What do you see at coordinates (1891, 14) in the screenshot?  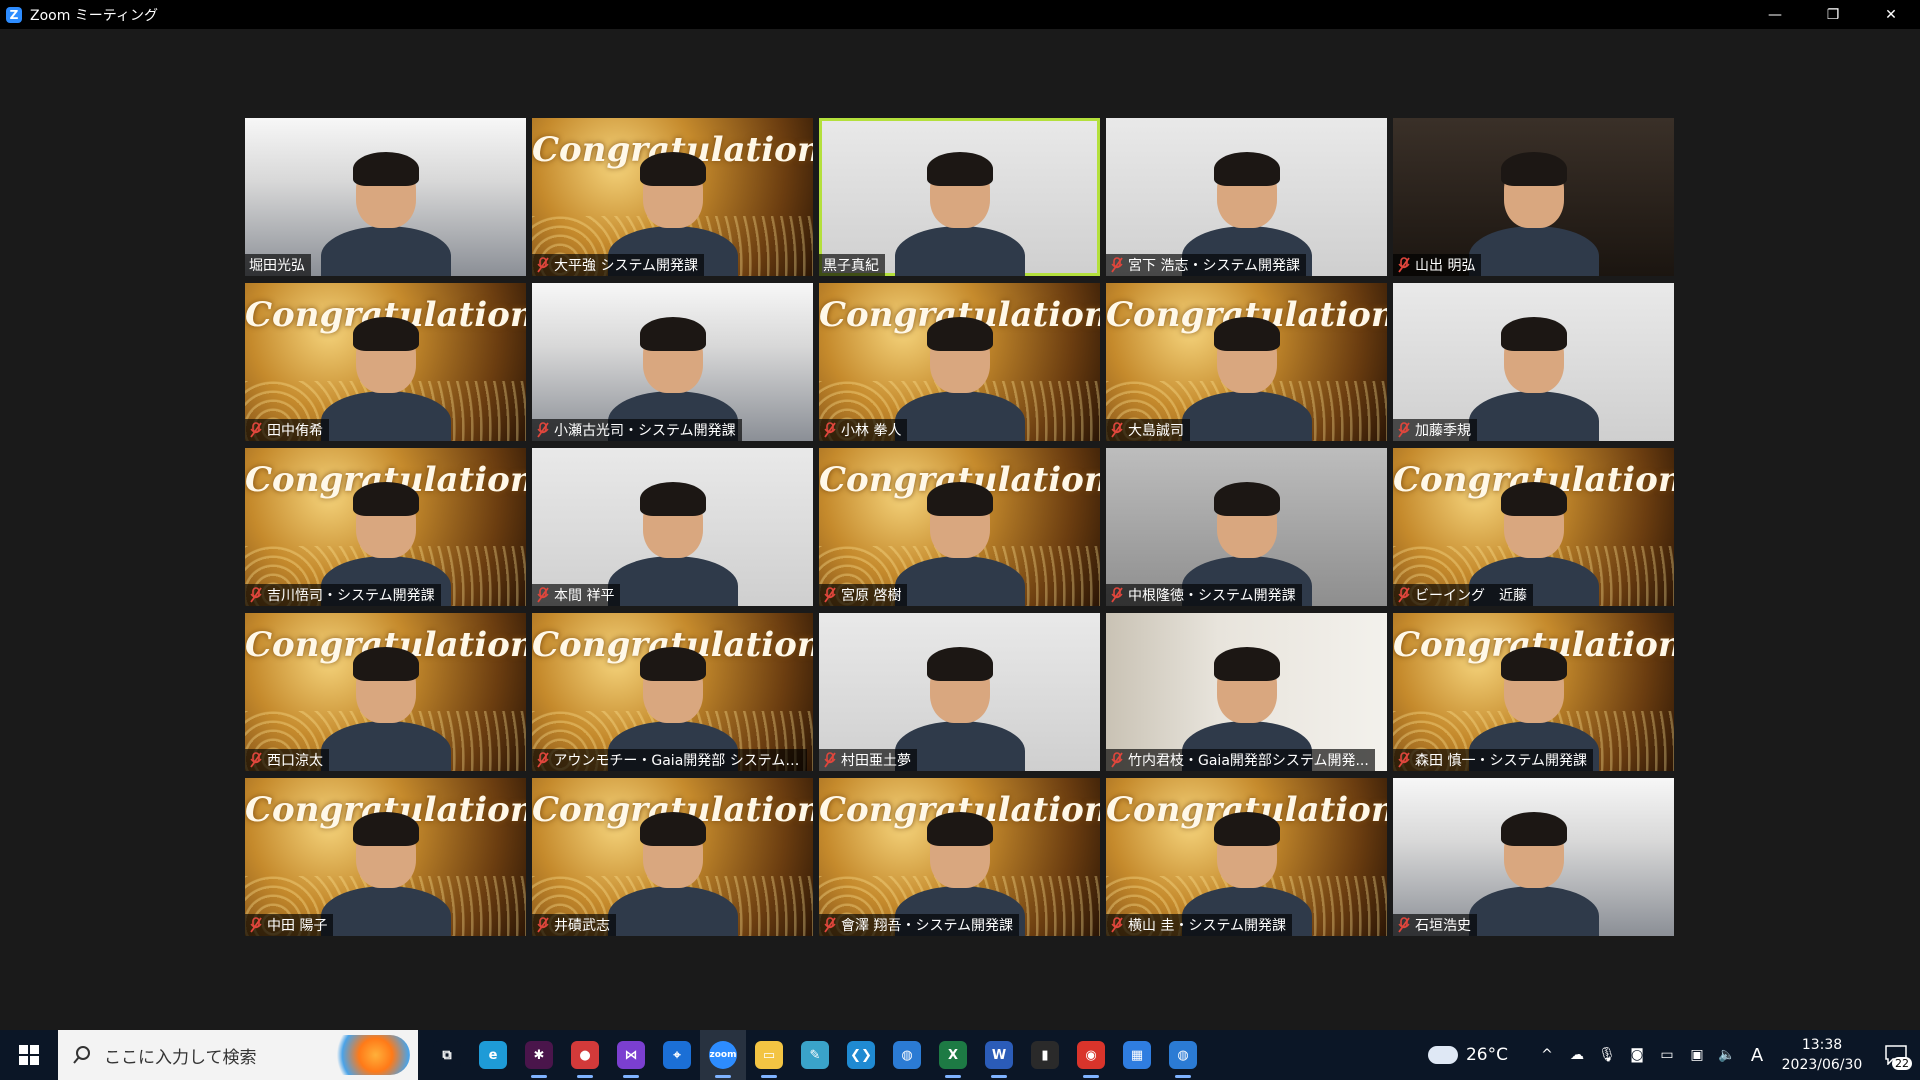 I see `close-button: ✕` at bounding box center [1891, 14].